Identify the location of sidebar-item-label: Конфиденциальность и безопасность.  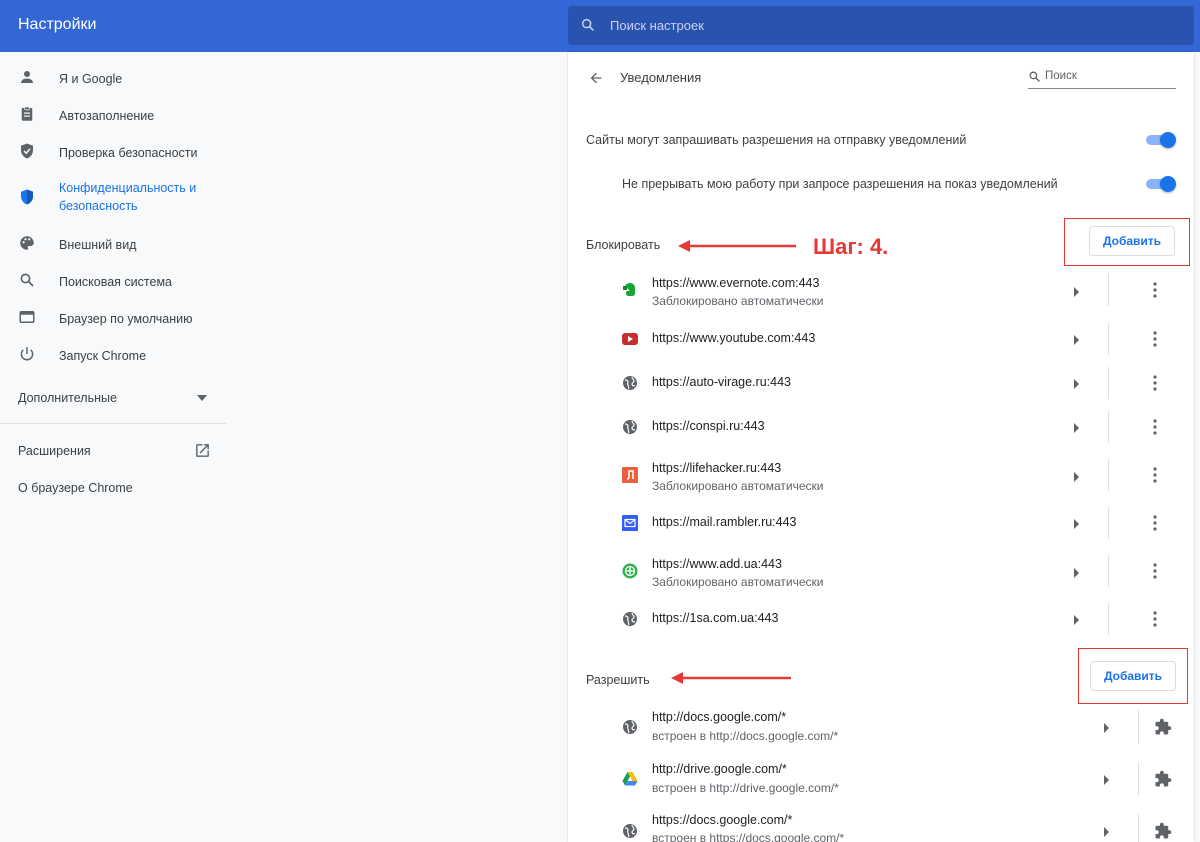
(128, 197).